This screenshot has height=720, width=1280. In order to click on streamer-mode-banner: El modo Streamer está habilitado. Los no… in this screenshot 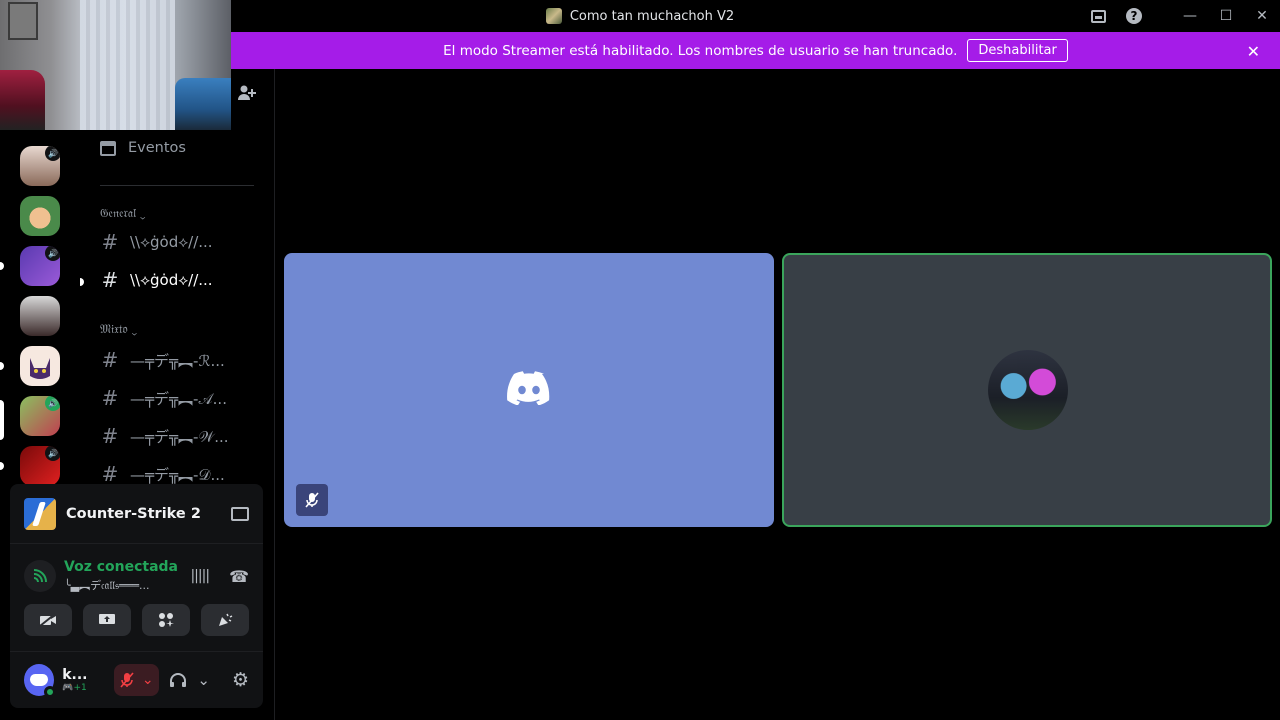, I will do `click(755, 50)`.